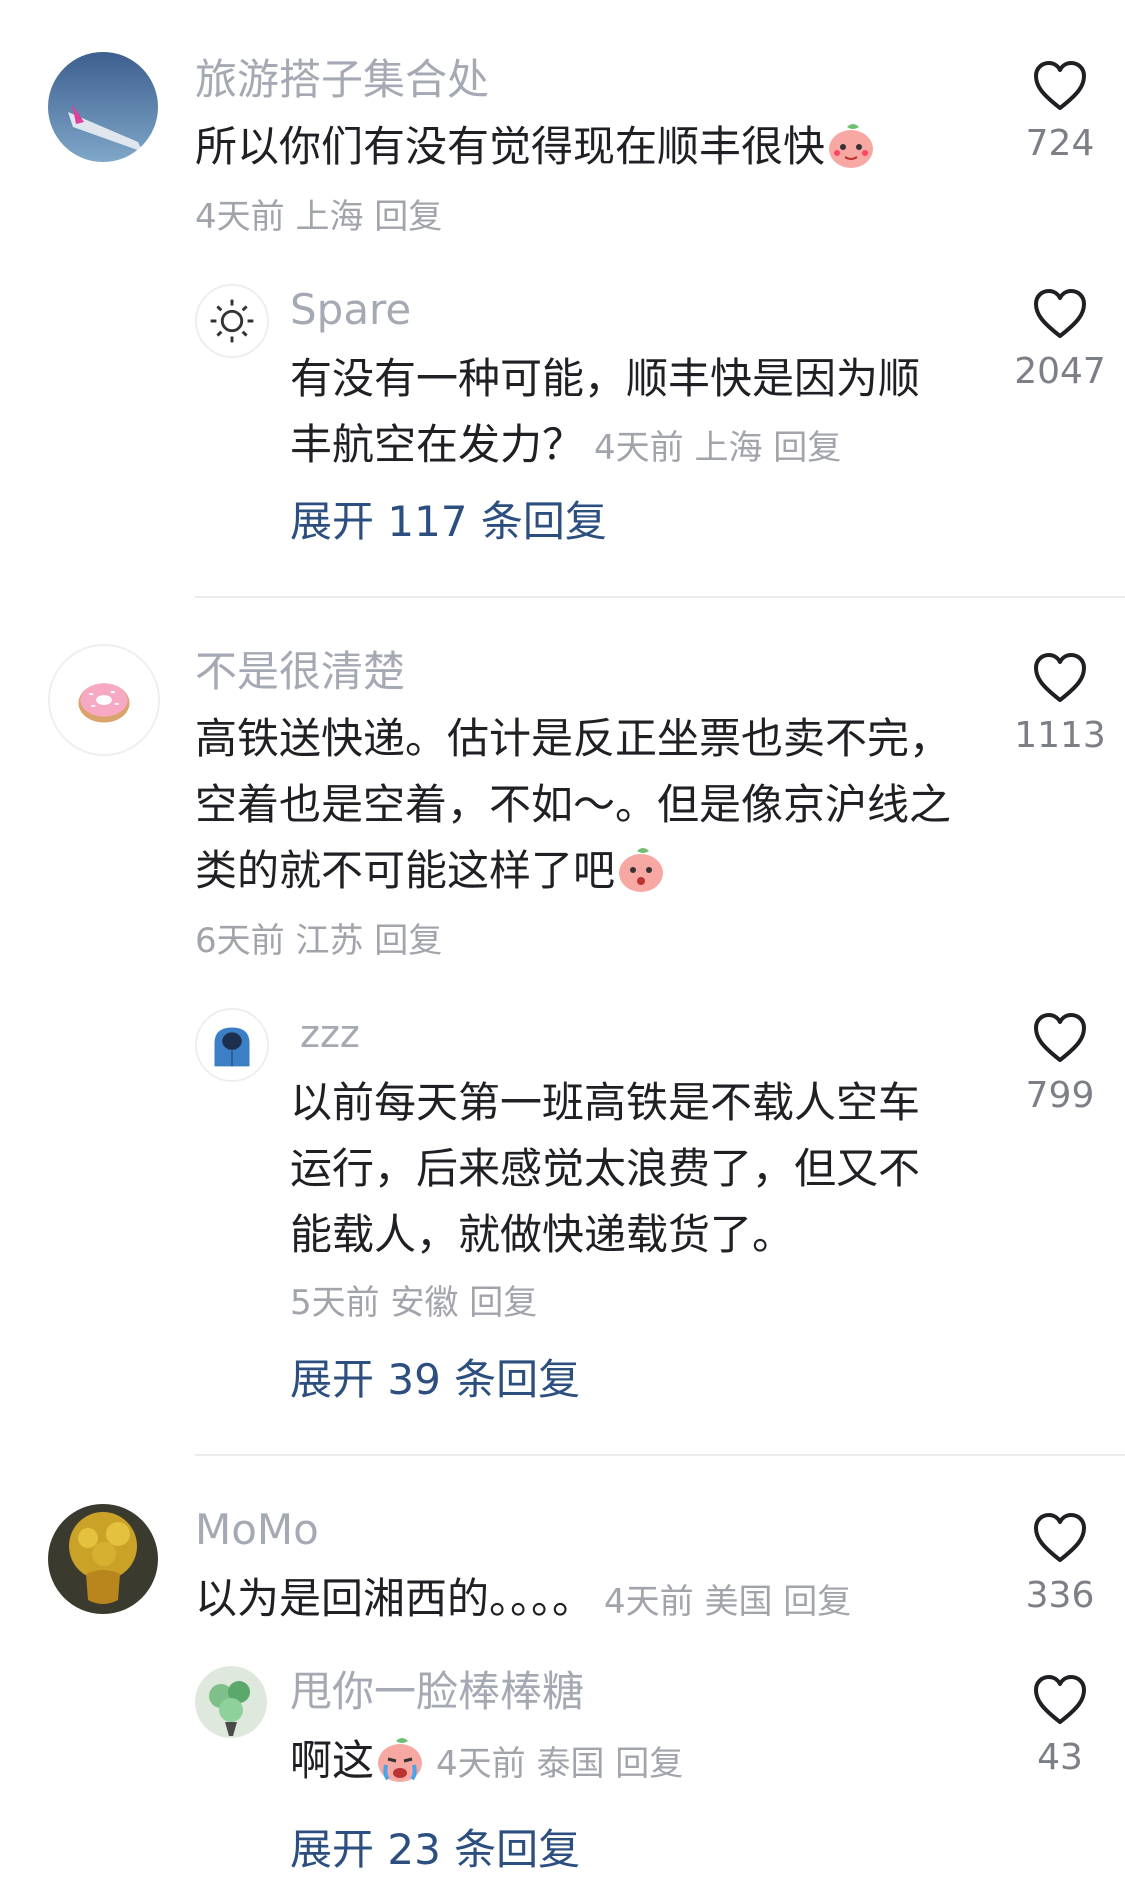  I want to click on like-count: 799, so click(1060, 1095).